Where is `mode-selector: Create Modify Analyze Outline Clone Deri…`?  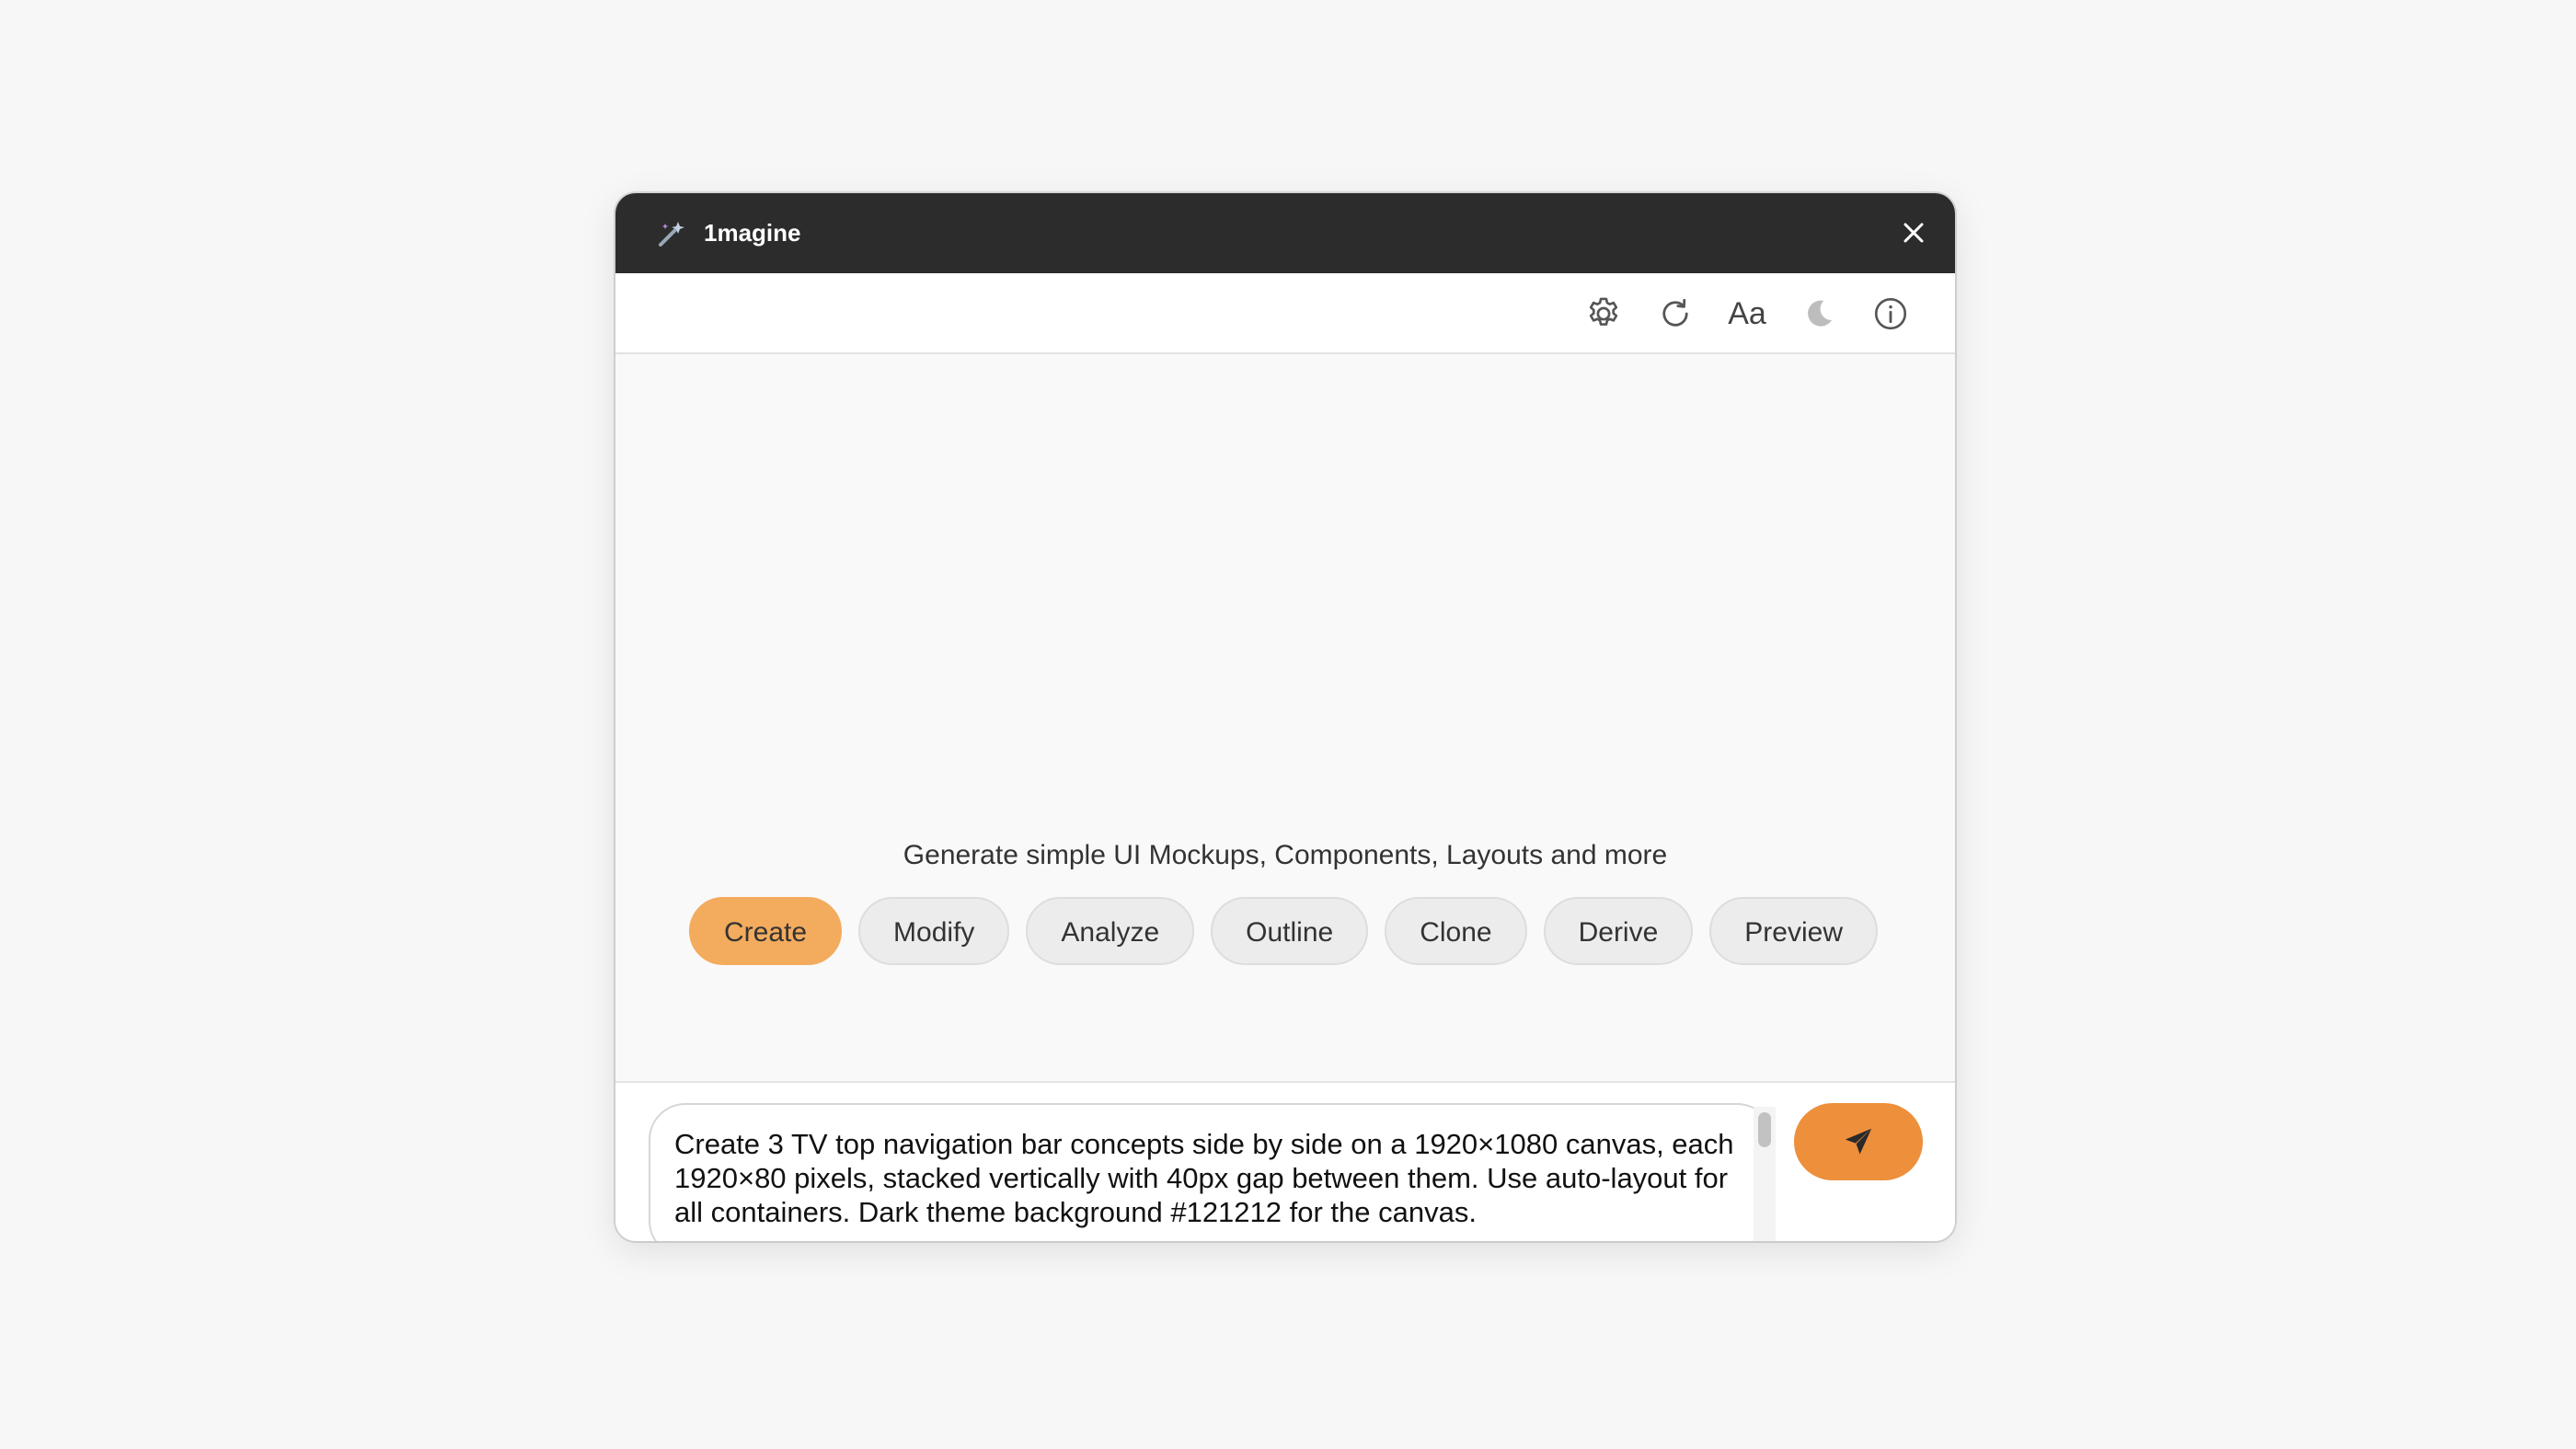 mode-selector: Create Modify Analyze Outline Clone Deri… is located at coordinates (1283, 931).